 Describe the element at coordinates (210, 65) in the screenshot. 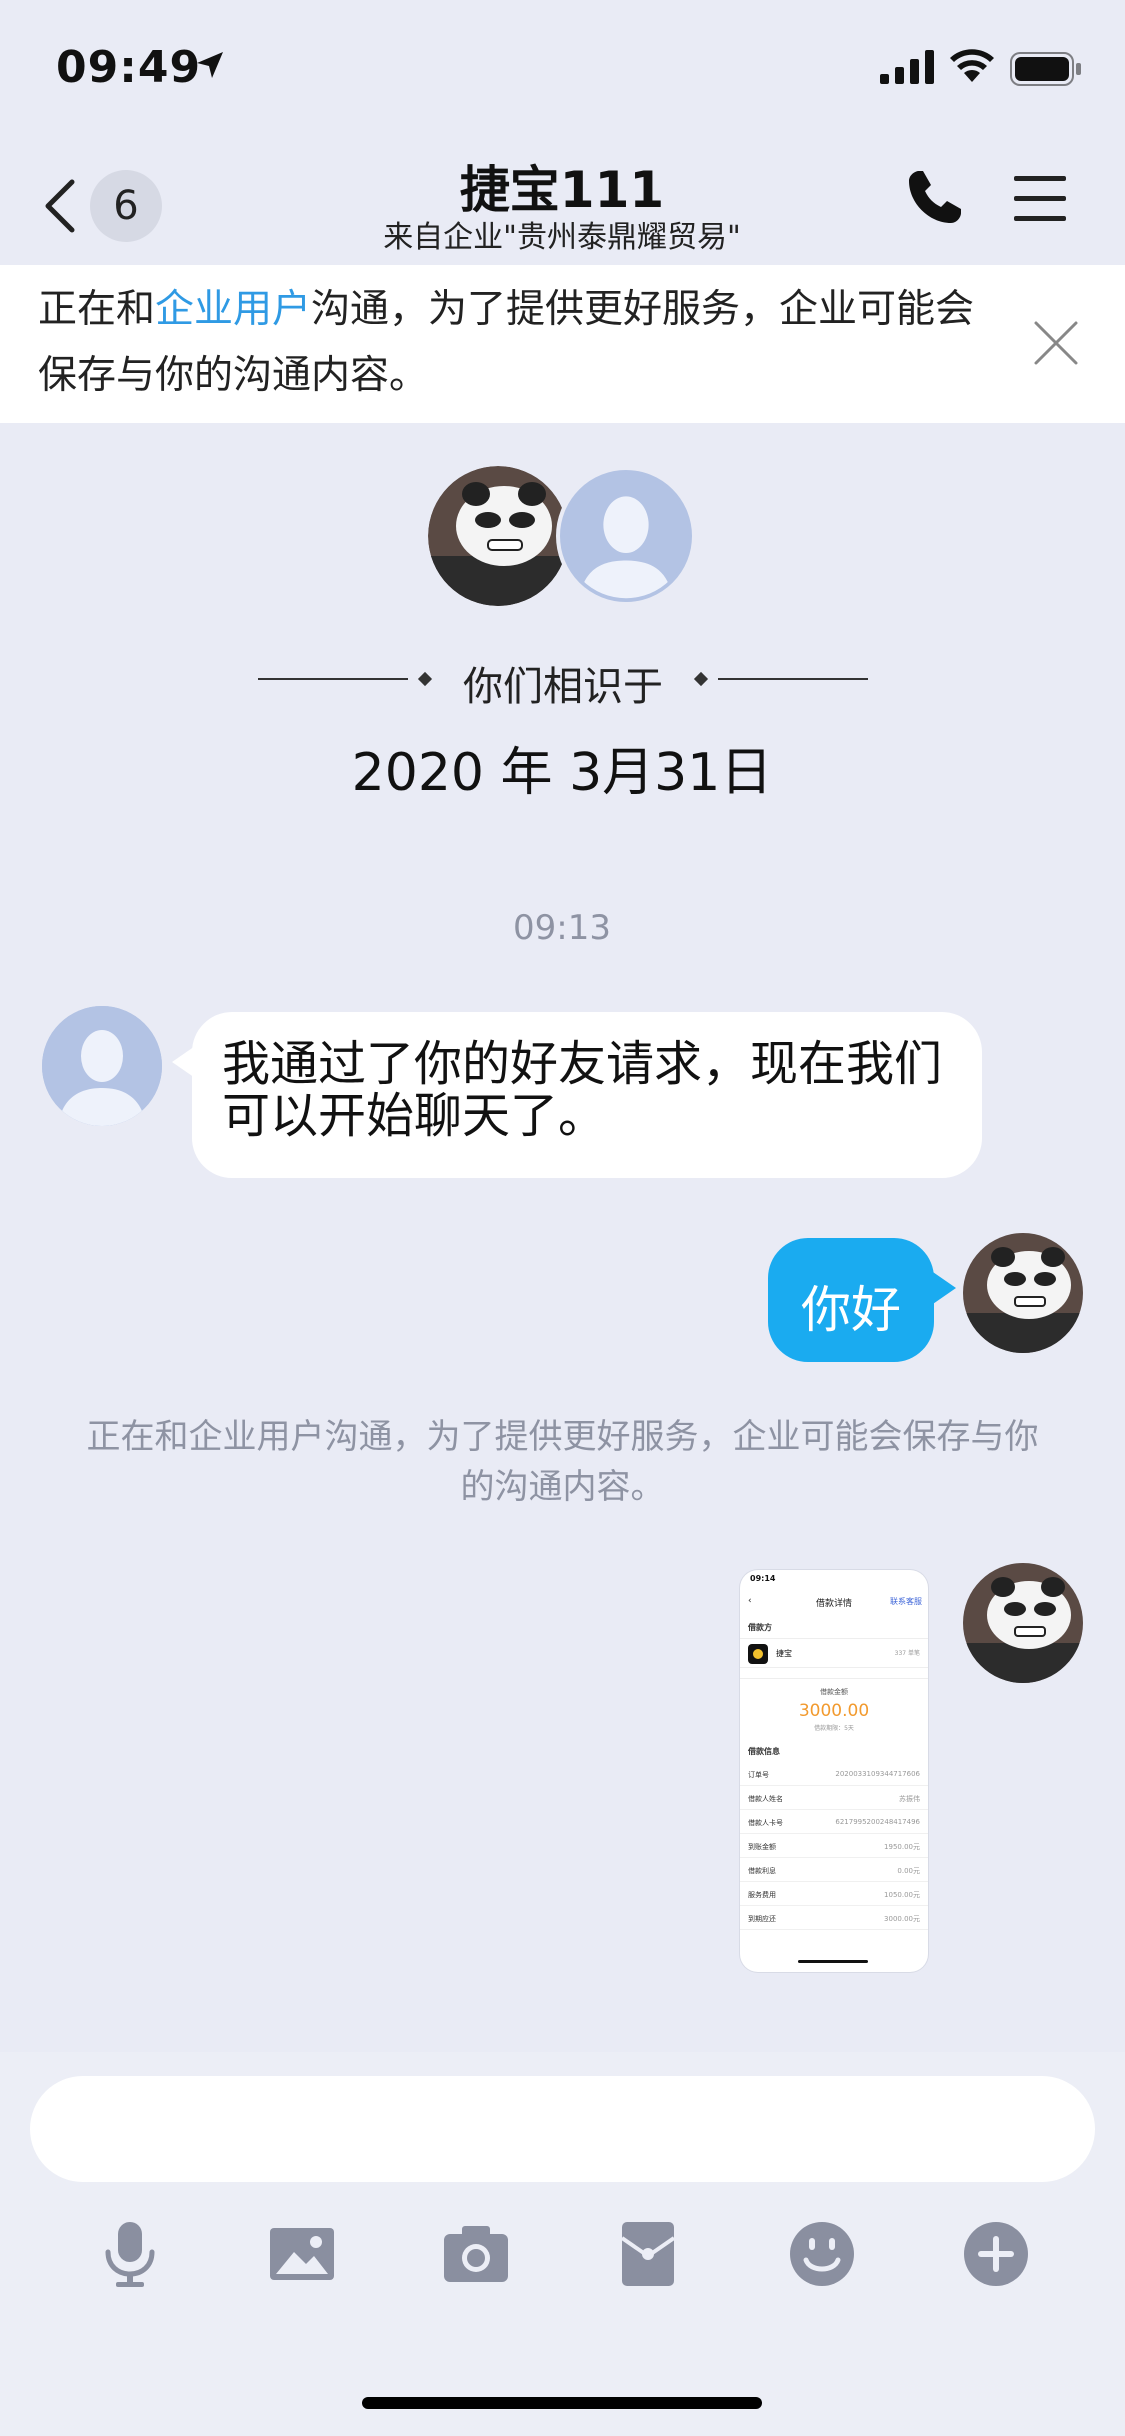

I see `location-arrow-icon` at that location.